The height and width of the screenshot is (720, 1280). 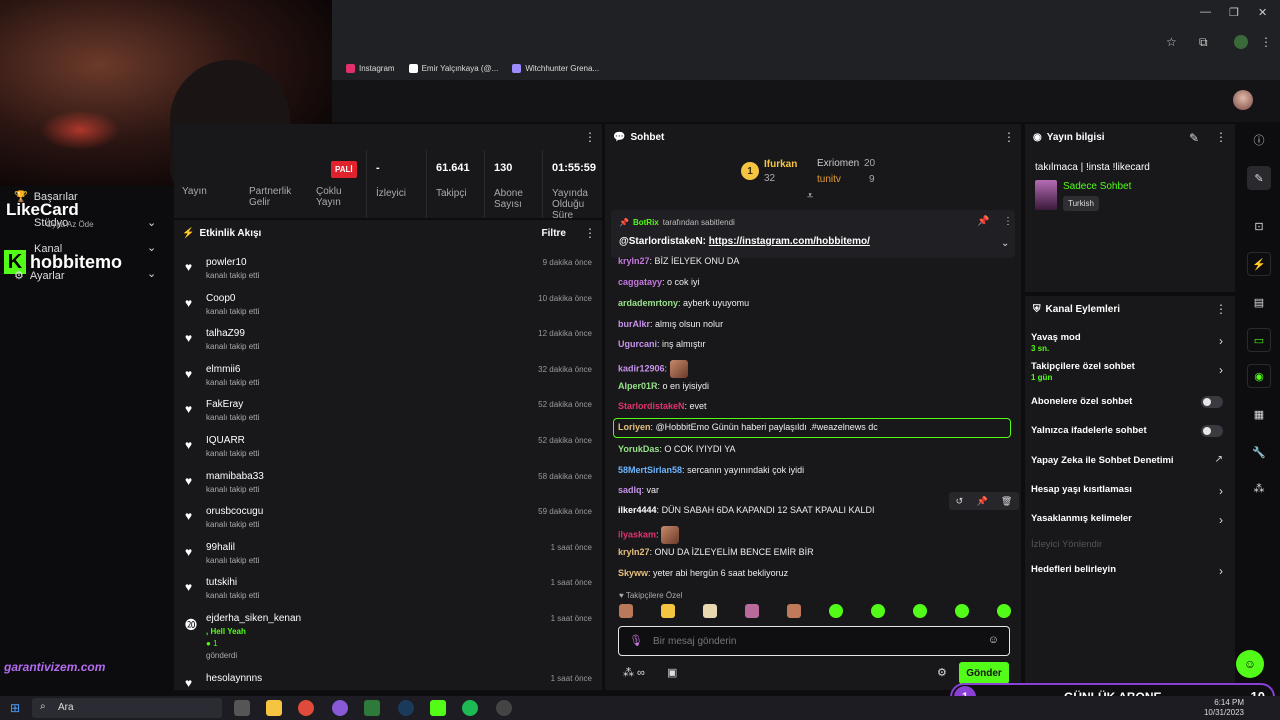 I want to click on pencil-icon: ✎, so click(x=1259, y=178).